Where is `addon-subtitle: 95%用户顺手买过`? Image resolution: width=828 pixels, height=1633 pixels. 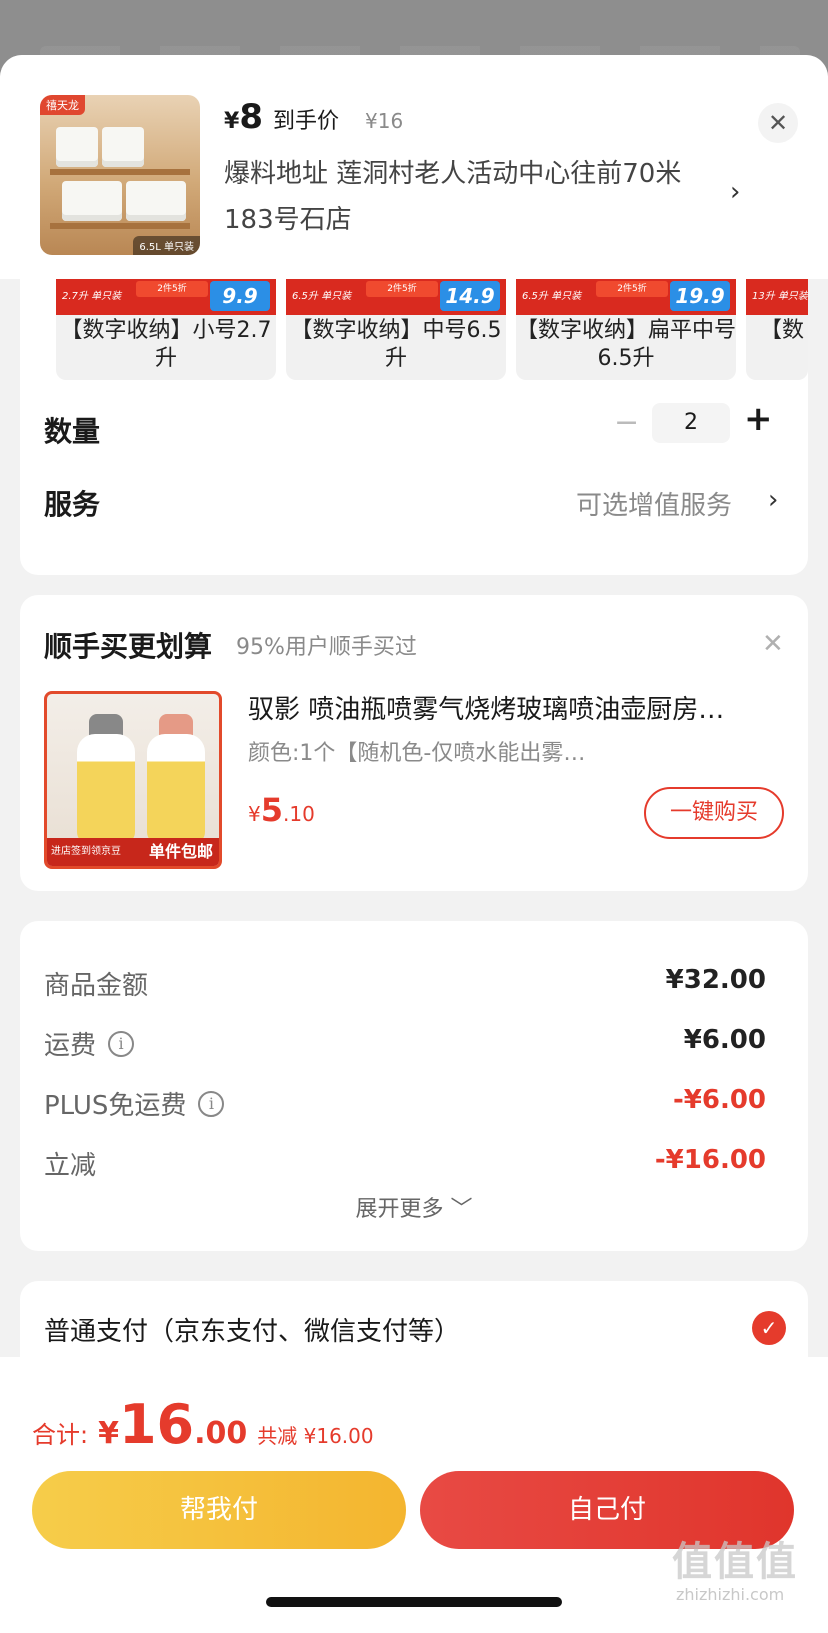 addon-subtitle: 95%用户顺手买过 is located at coordinates (326, 647).